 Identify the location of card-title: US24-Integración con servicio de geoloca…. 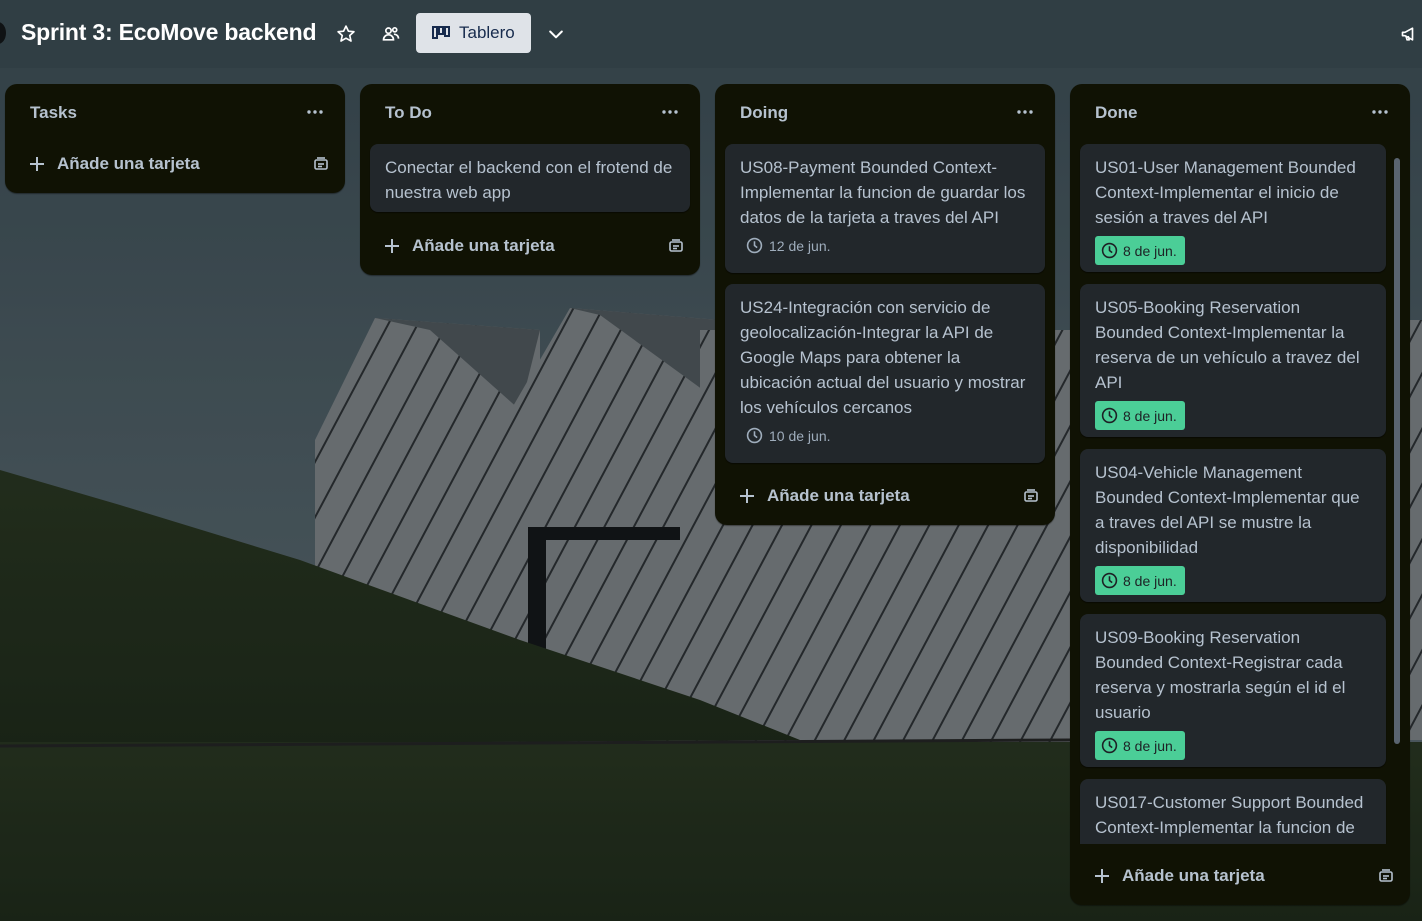
(883, 357).